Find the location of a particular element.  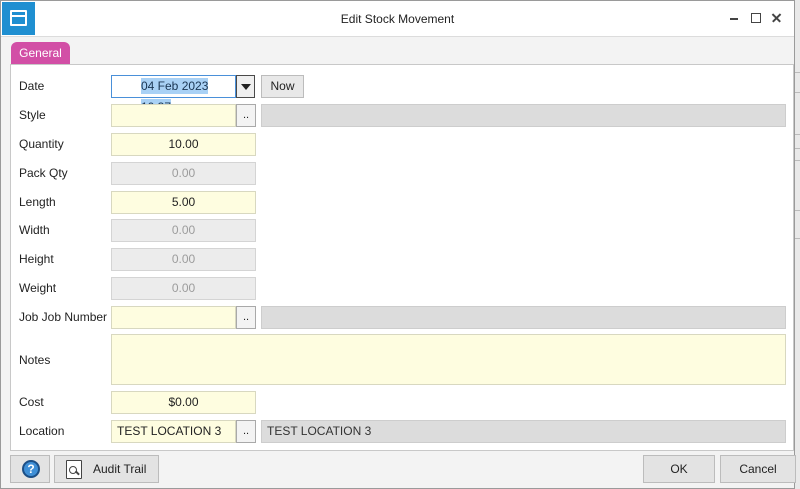

tab-general: General is located at coordinates (40, 53).